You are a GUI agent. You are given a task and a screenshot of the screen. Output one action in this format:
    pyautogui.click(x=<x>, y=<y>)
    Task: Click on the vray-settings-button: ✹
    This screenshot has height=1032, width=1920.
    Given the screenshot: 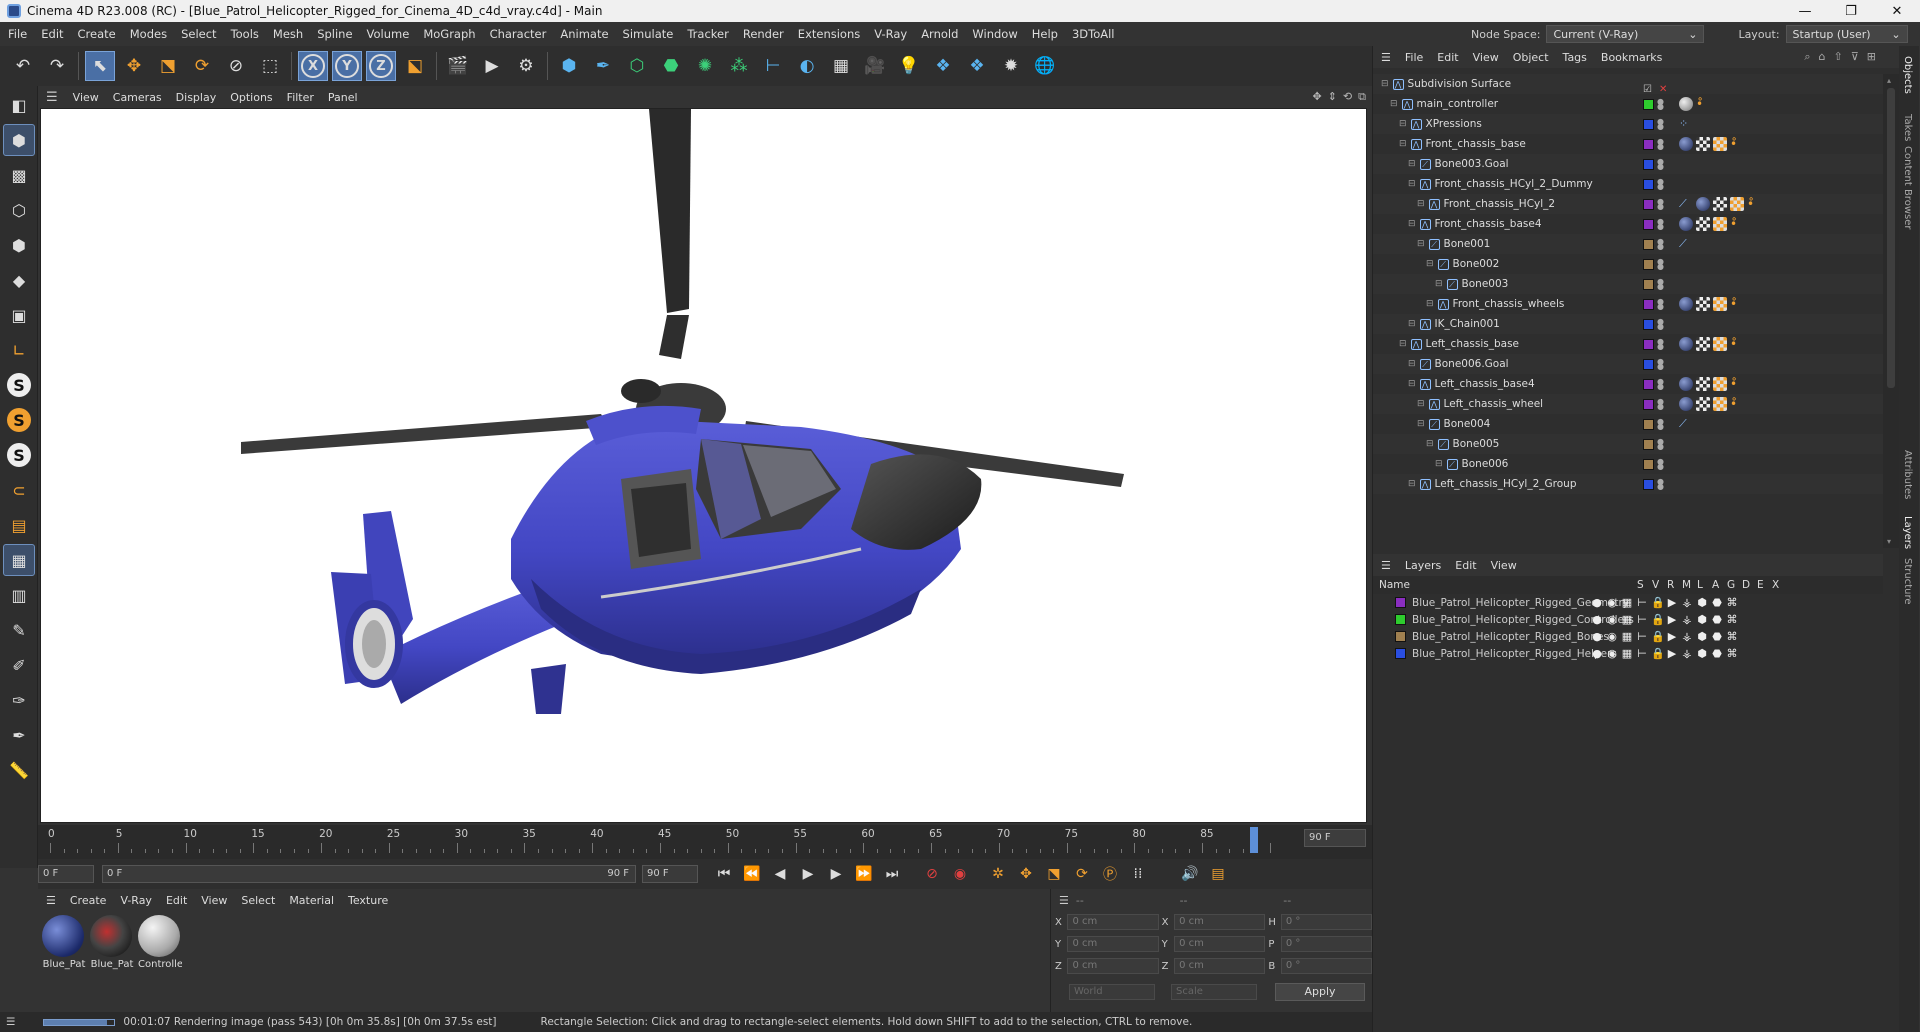 What is the action you would take?
    pyautogui.click(x=1011, y=66)
    